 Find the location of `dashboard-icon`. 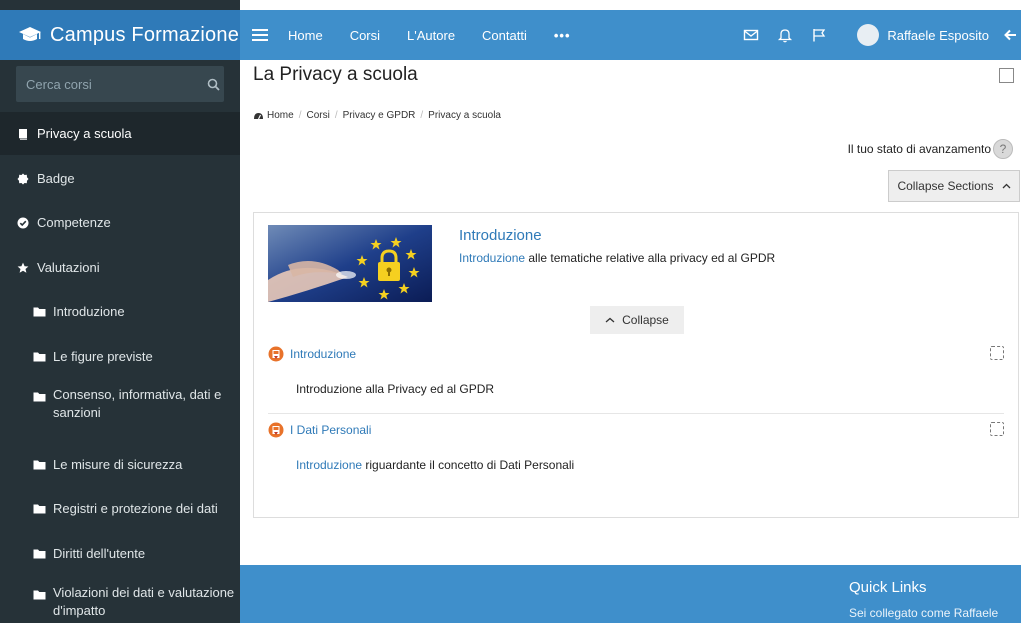

dashboard-icon is located at coordinates (258, 116).